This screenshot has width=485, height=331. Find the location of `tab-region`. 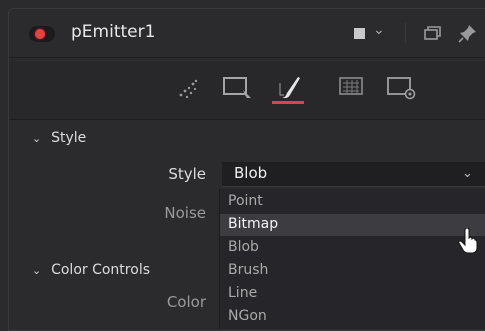

tab-region is located at coordinates (351, 88).